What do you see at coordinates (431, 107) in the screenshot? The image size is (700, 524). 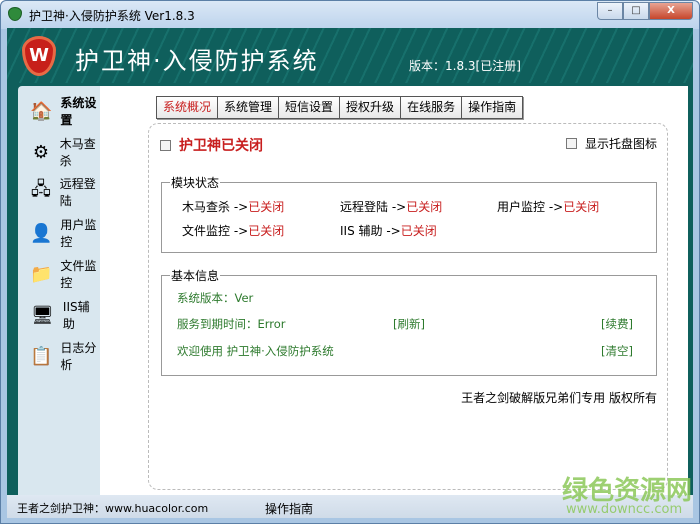 I see `tab: 在线服务` at bounding box center [431, 107].